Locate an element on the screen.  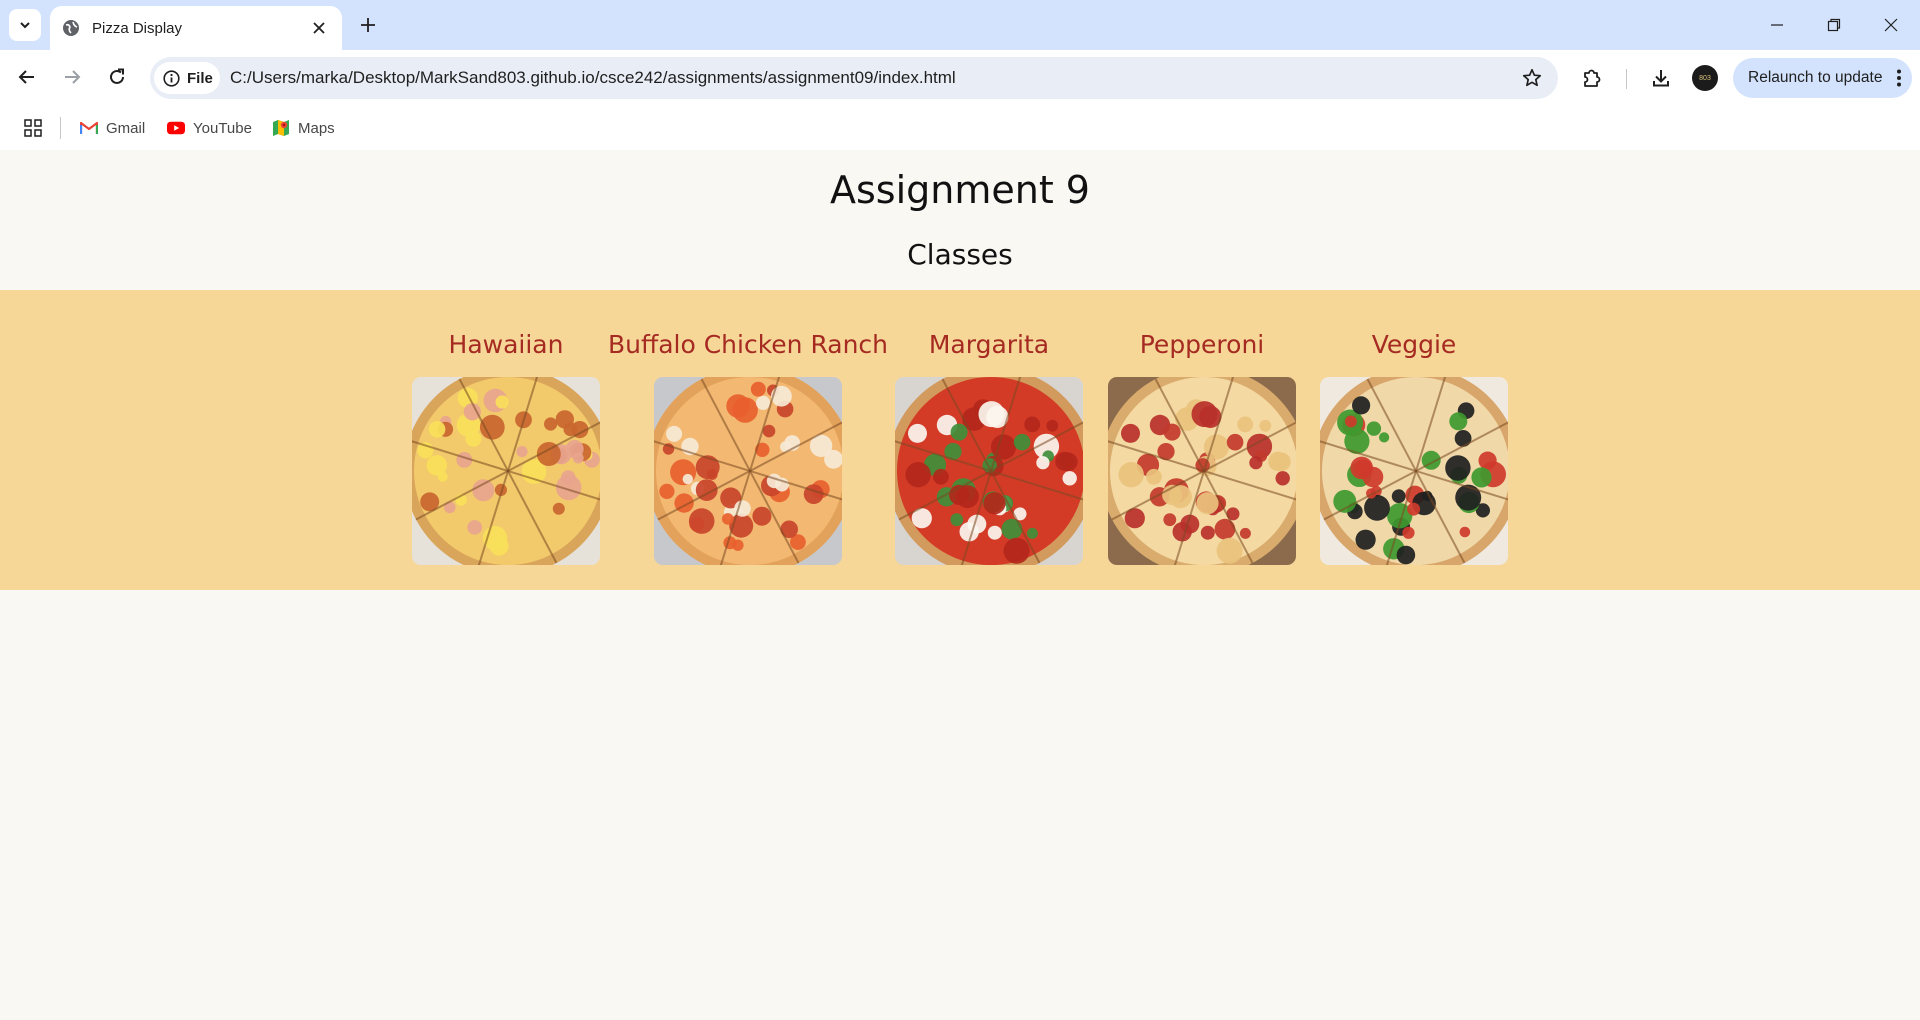
apps-grid-icon is located at coordinates (33, 128).